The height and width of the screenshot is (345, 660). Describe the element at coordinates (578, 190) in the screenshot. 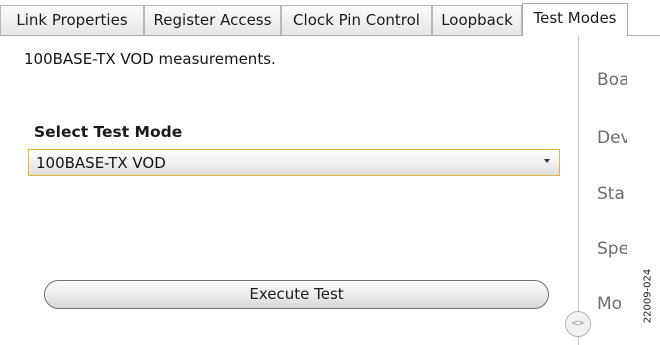

I see `panel-splitter` at that location.